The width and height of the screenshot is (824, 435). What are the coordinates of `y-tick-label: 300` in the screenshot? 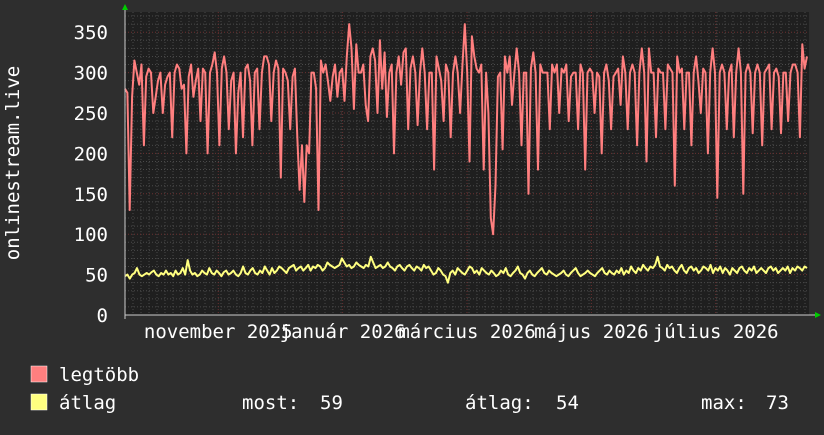 It's located at (91, 74).